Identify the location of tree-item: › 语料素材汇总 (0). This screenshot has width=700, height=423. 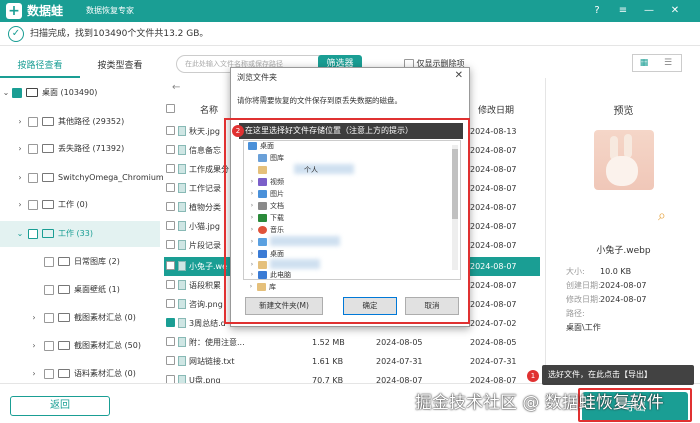
(80, 370).